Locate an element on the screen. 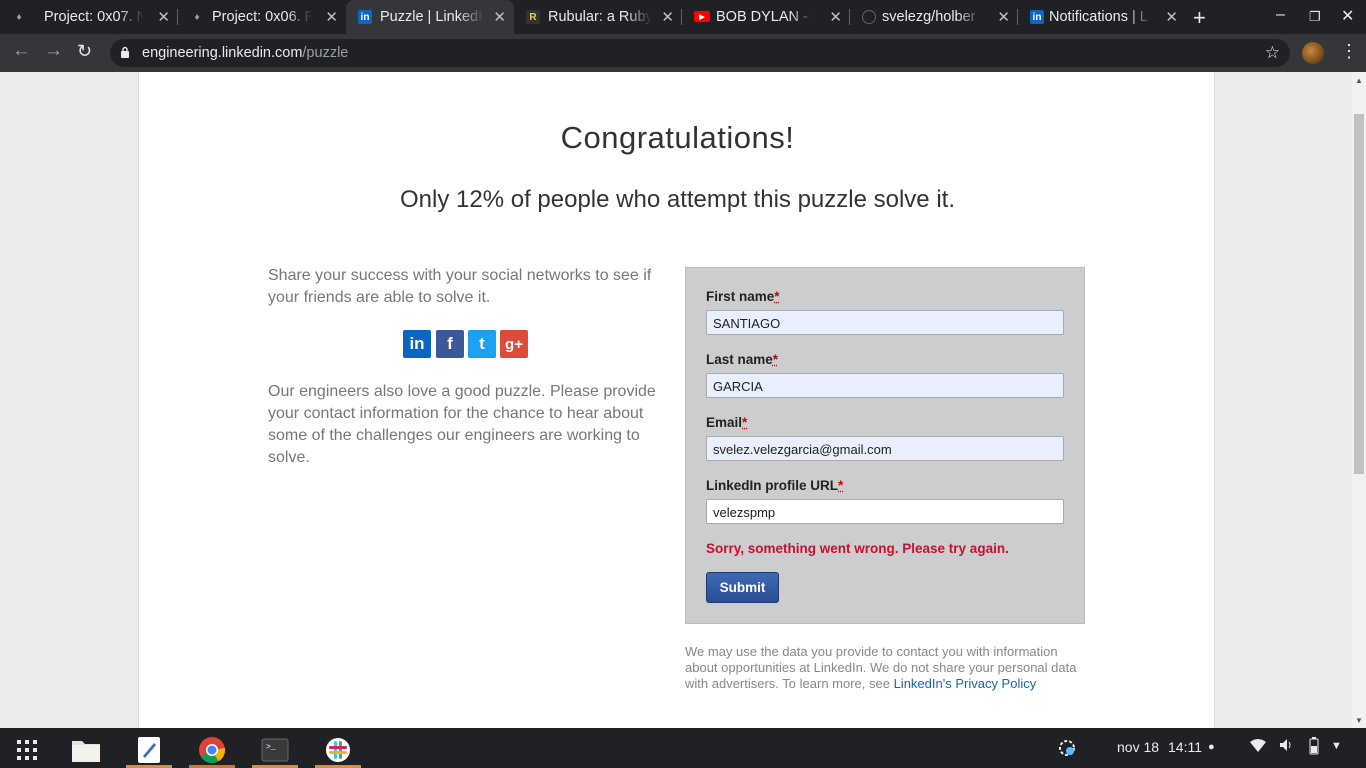 Image resolution: width=1366 pixels, height=768 pixels. chrome-icon is located at coordinates (212, 750).